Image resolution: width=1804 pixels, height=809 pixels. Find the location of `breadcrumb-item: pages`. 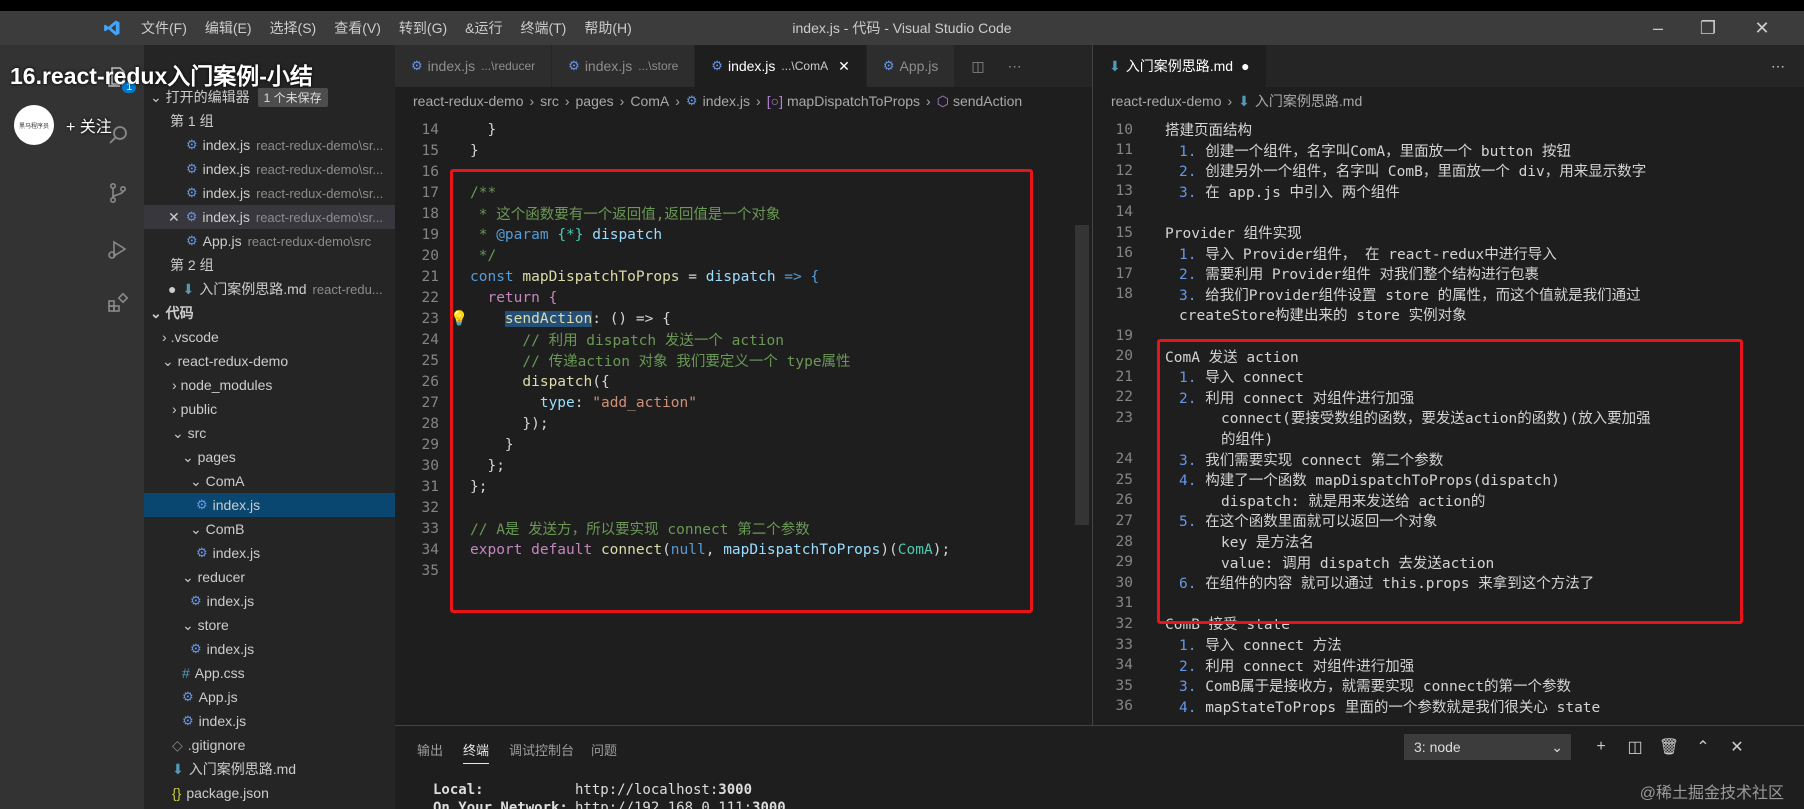

breadcrumb-item: pages is located at coordinates (595, 101).